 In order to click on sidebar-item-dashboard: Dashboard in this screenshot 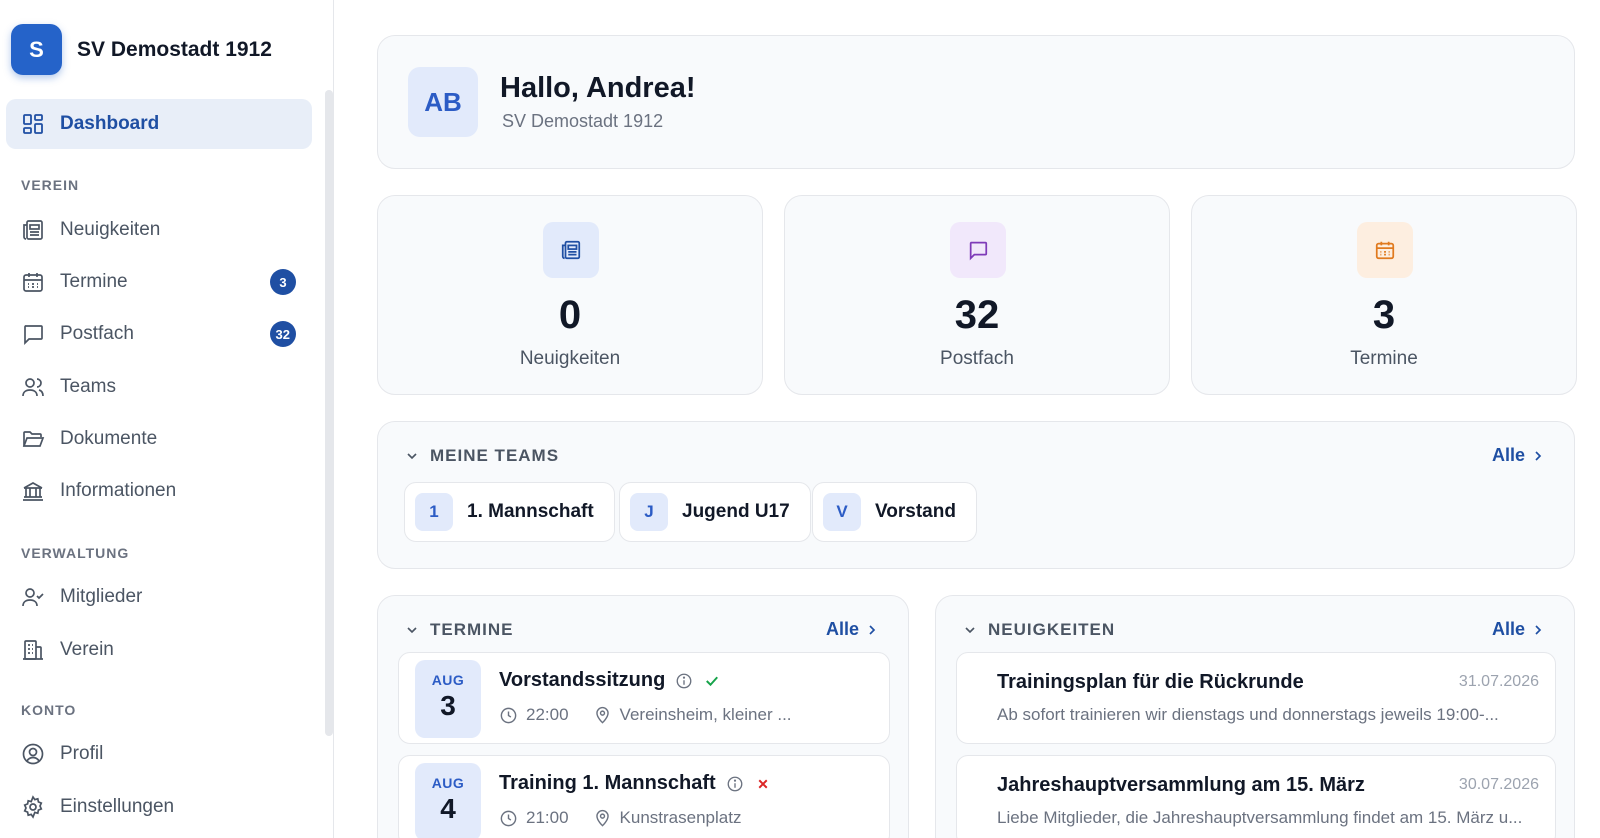, I will do `click(159, 124)`.